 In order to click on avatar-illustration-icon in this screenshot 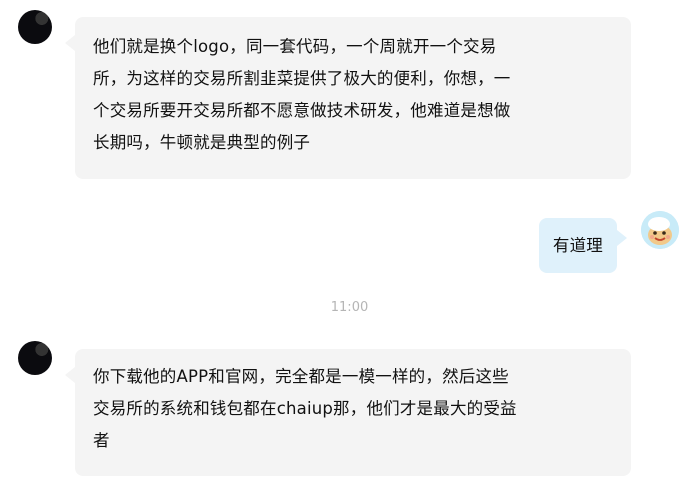, I will do `click(660, 230)`.